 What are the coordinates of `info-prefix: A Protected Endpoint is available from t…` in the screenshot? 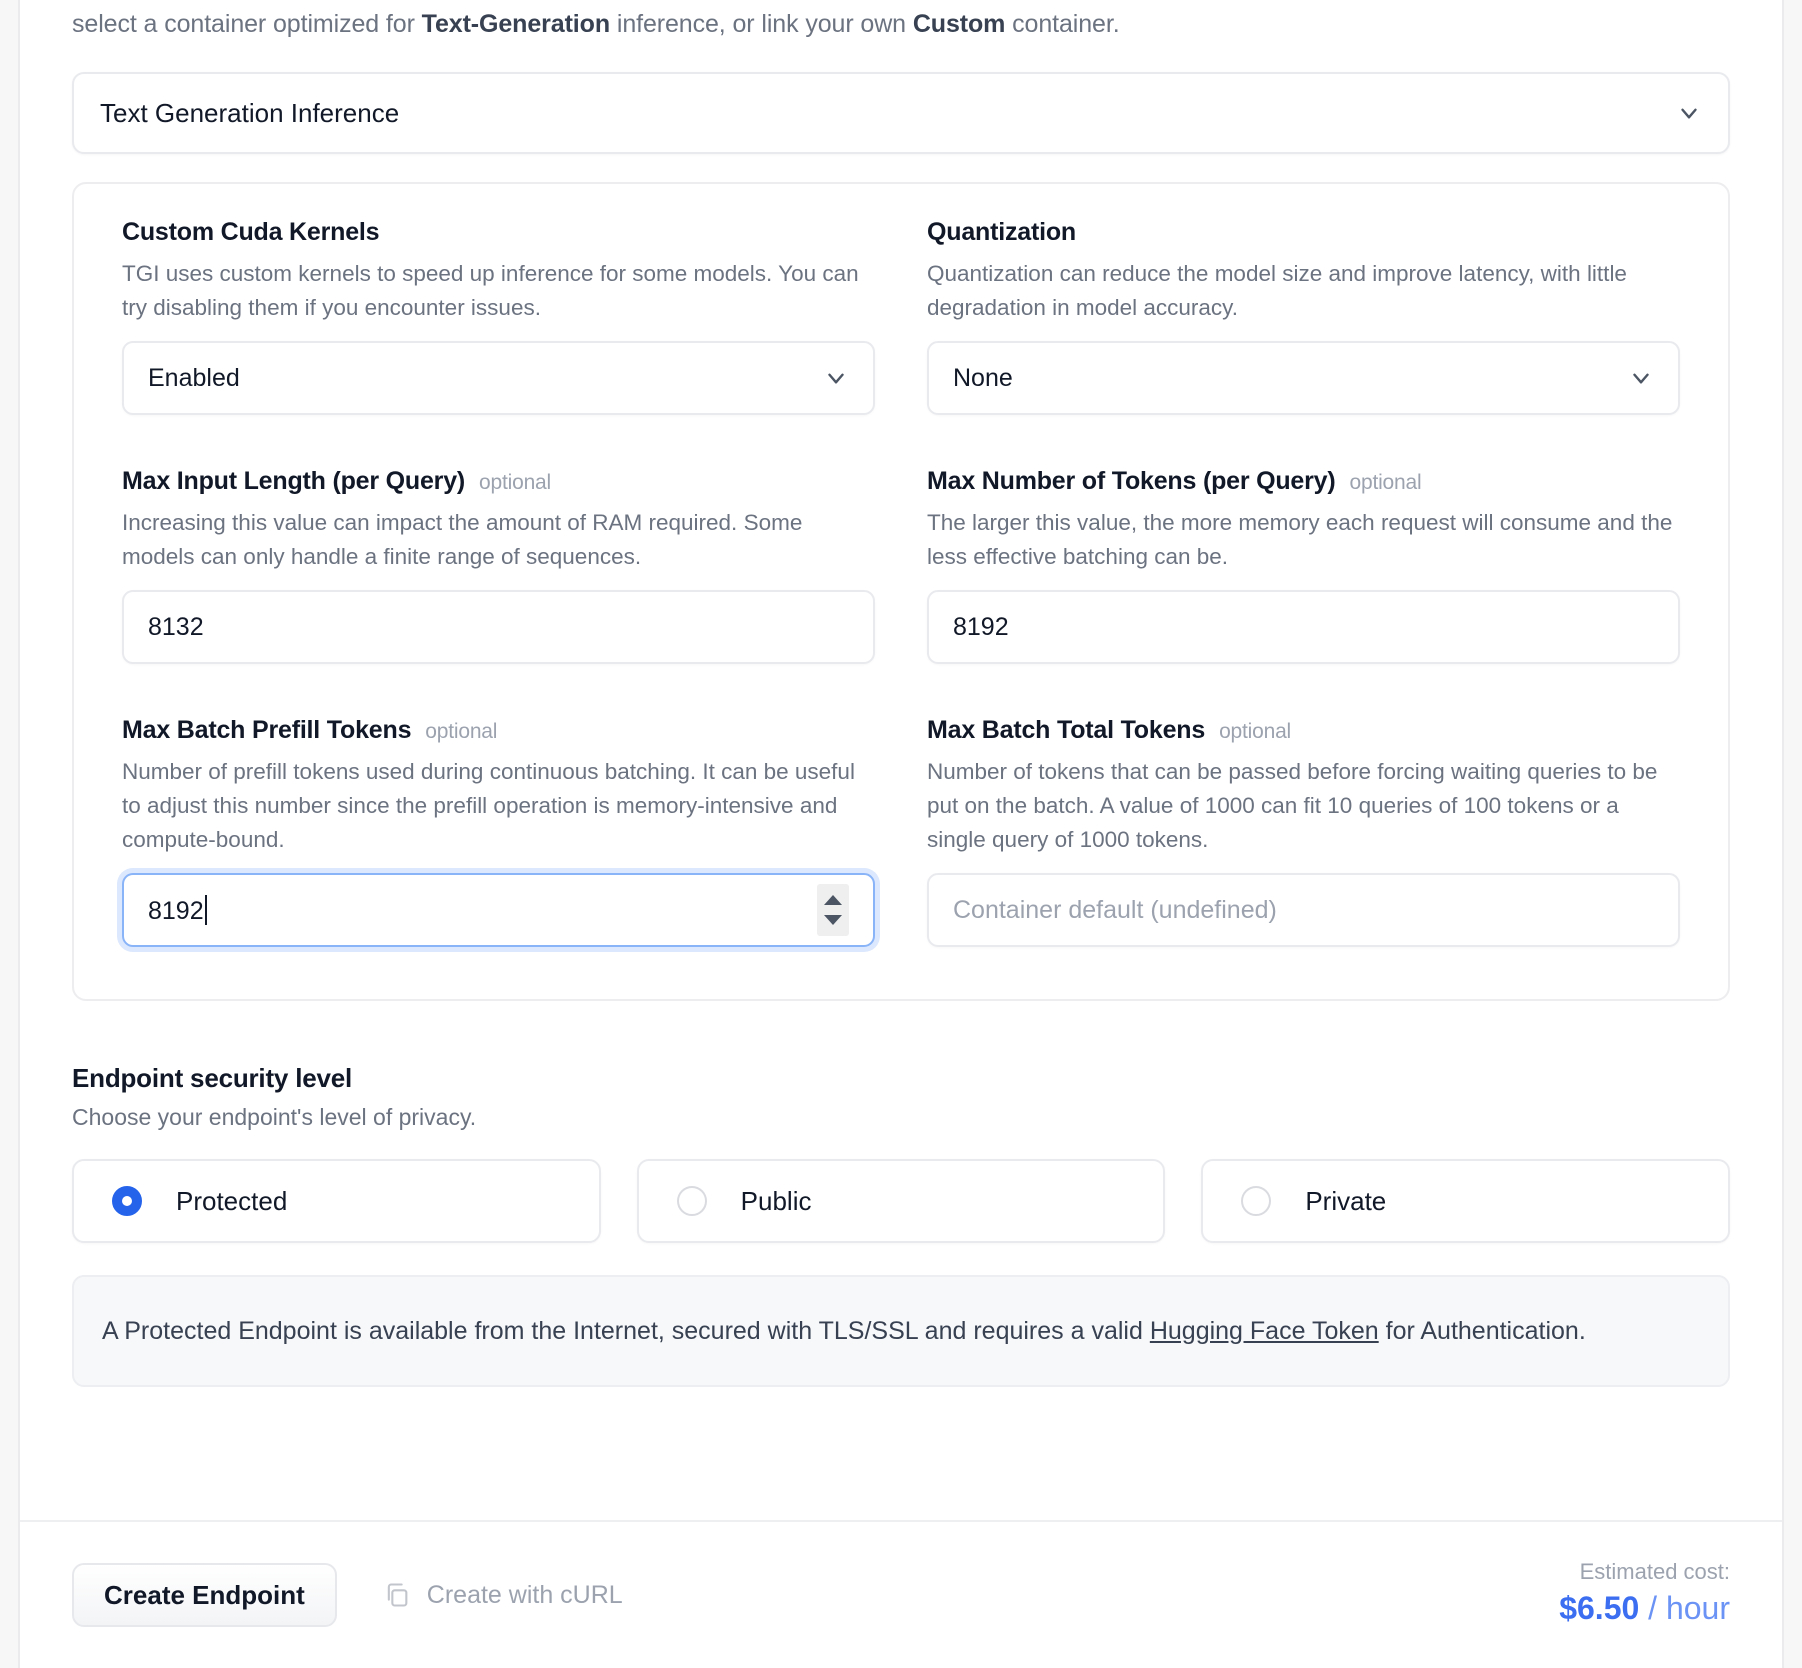 It's located at (626, 1331).